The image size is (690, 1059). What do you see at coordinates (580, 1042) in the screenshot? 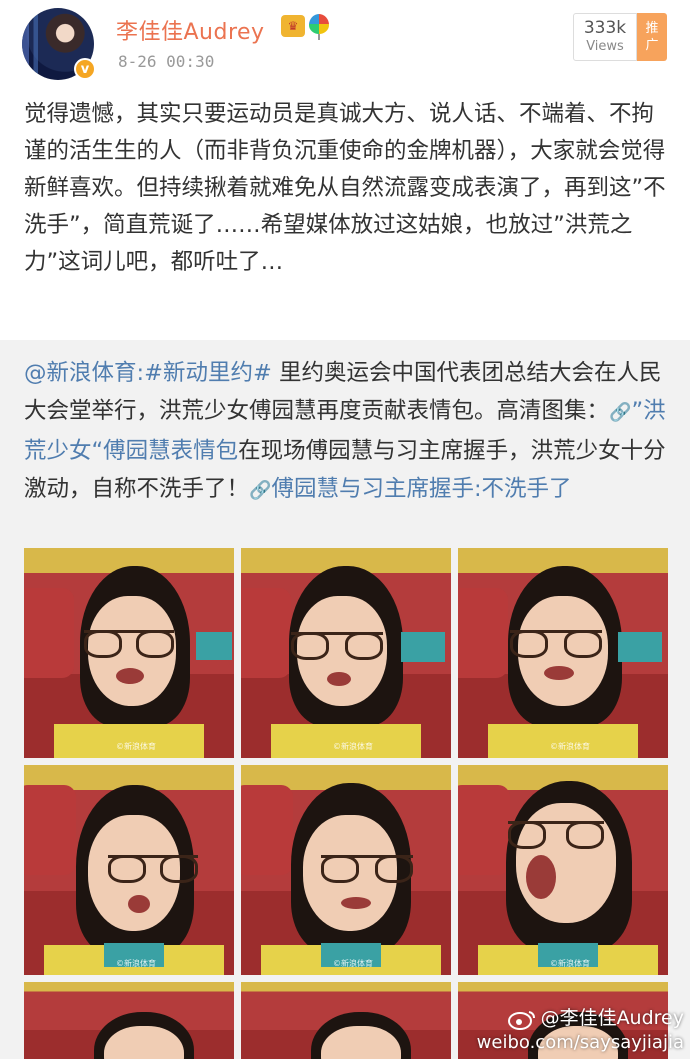
I see `watermark-url: weibo.com/saysayjiajia` at bounding box center [580, 1042].